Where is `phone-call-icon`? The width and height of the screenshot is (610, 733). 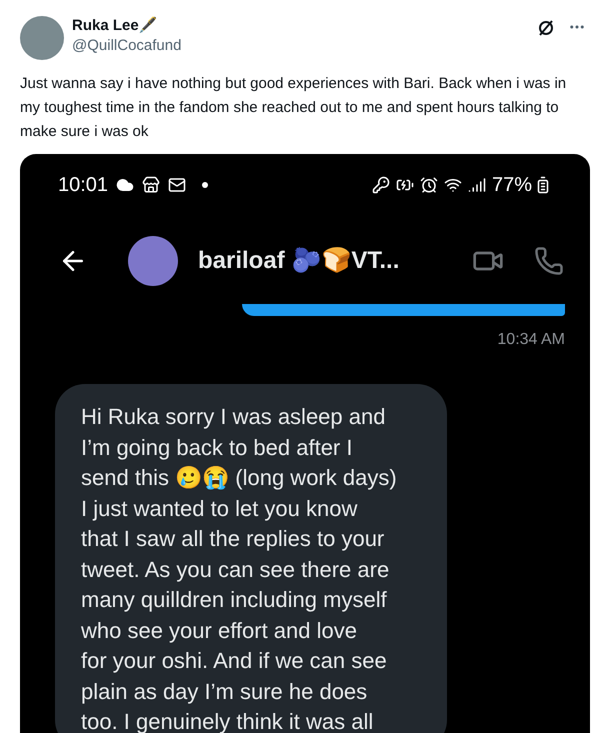 phone-call-icon is located at coordinates (549, 261).